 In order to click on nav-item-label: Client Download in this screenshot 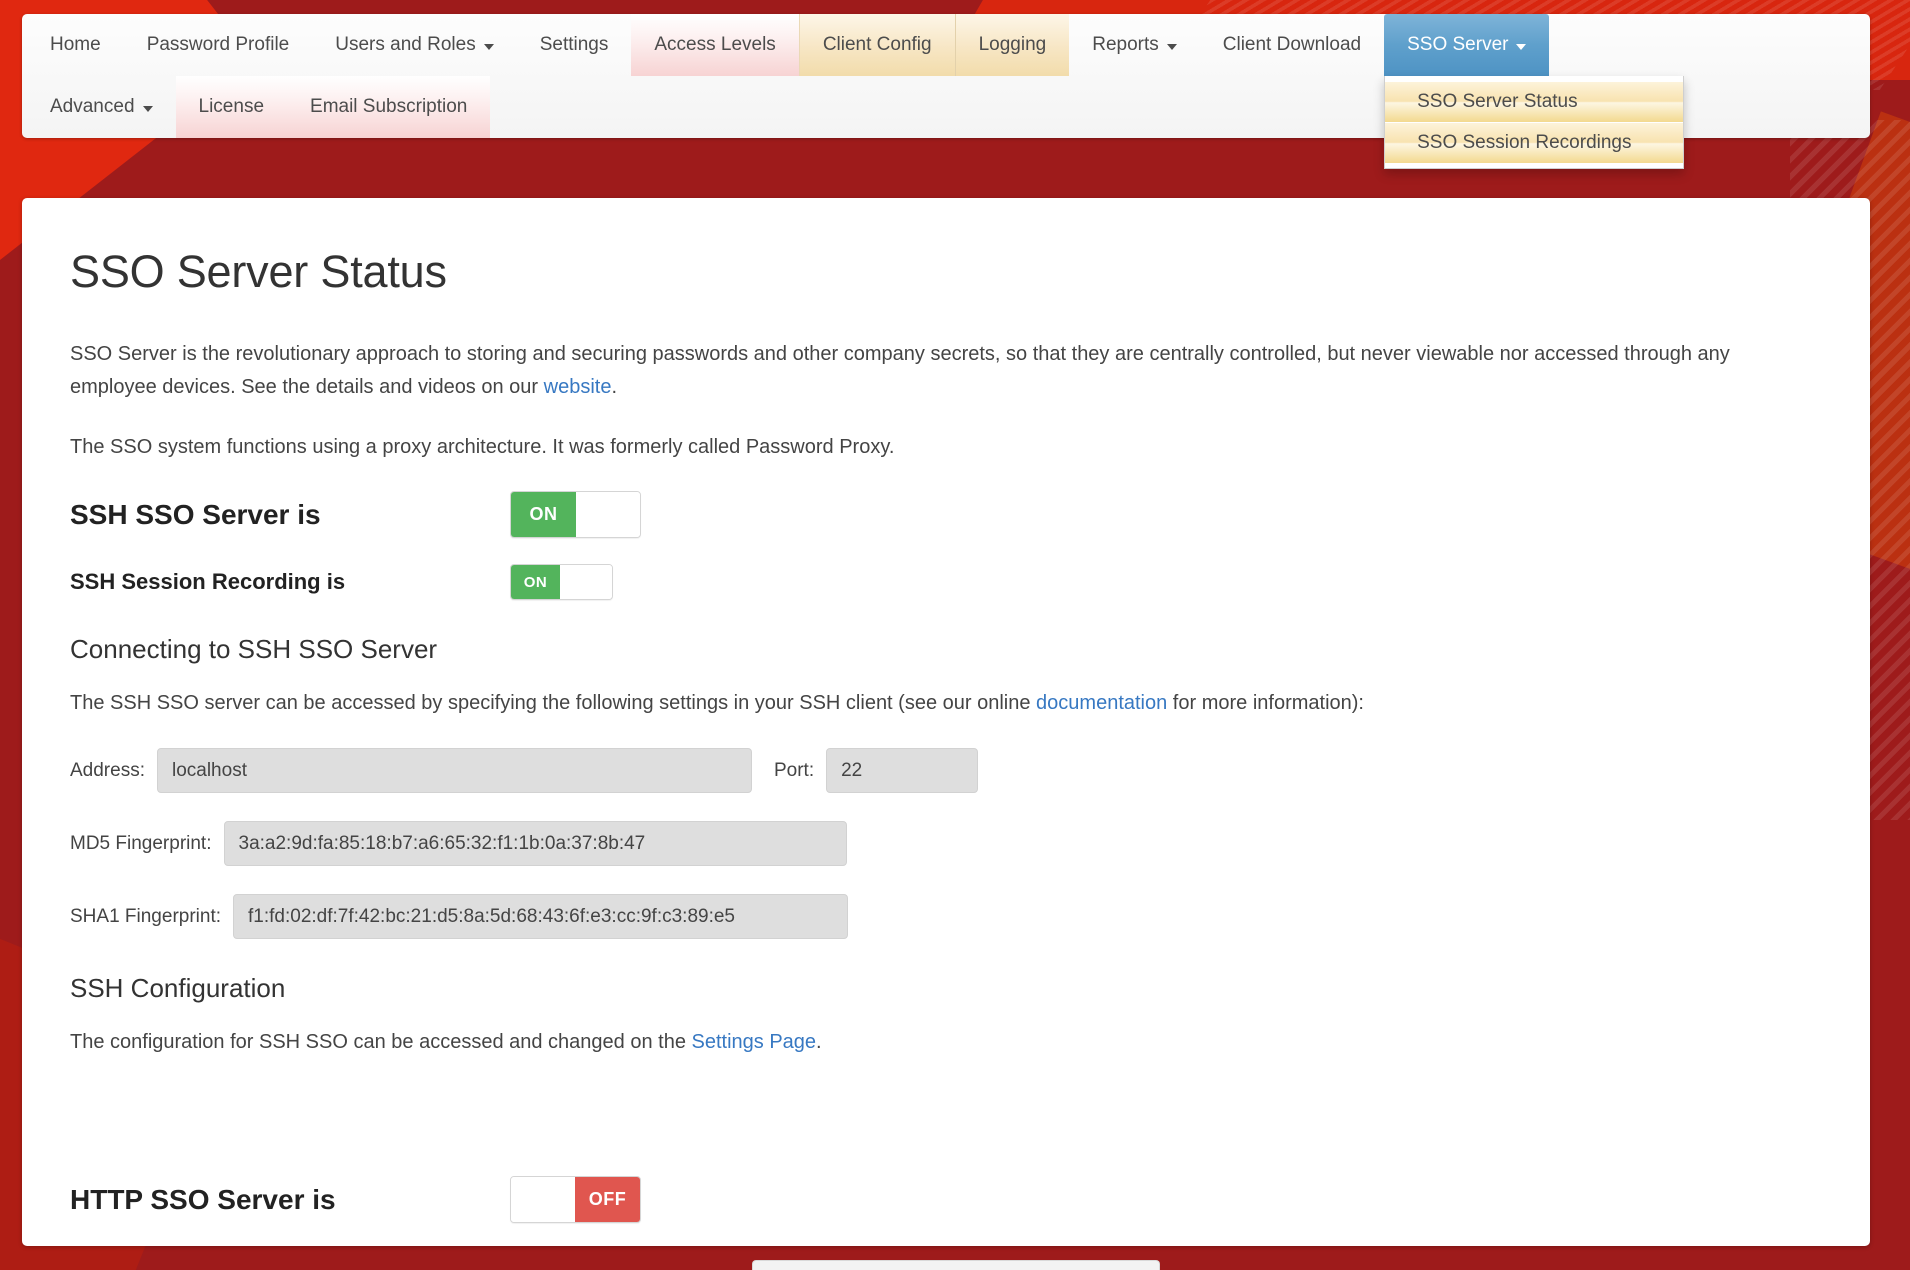, I will do `click(1292, 44)`.